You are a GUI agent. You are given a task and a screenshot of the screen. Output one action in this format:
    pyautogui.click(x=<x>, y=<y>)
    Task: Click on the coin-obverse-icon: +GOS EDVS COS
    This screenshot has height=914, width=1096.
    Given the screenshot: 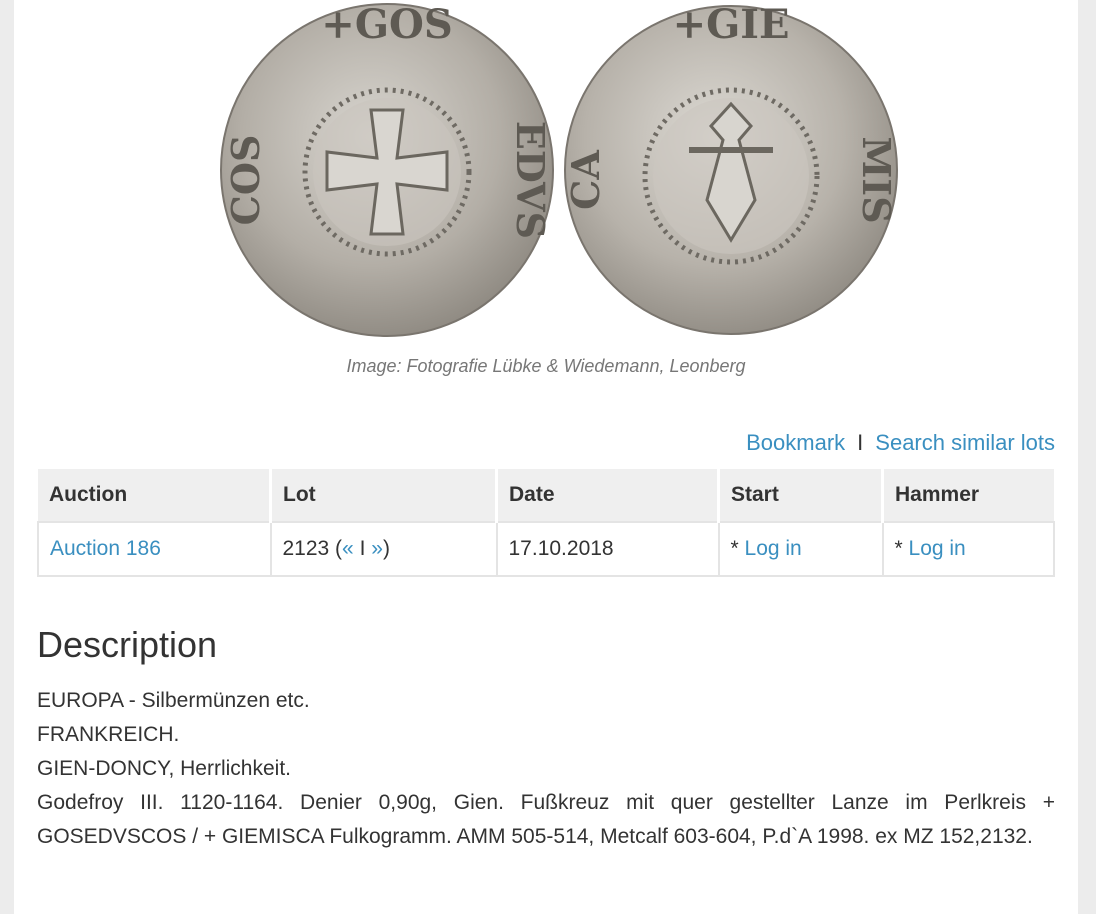 What is the action you would take?
    pyautogui.click(x=387, y=169)
    